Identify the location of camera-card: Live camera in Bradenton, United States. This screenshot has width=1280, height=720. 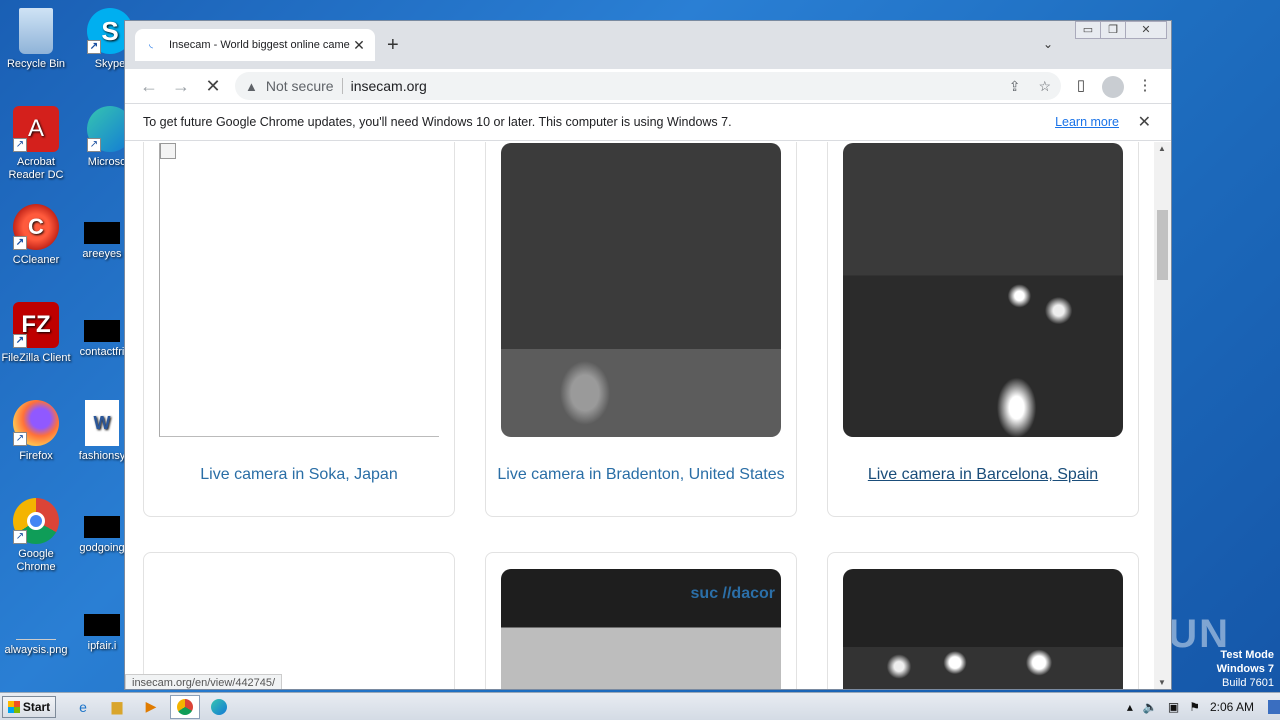
(641, 329).